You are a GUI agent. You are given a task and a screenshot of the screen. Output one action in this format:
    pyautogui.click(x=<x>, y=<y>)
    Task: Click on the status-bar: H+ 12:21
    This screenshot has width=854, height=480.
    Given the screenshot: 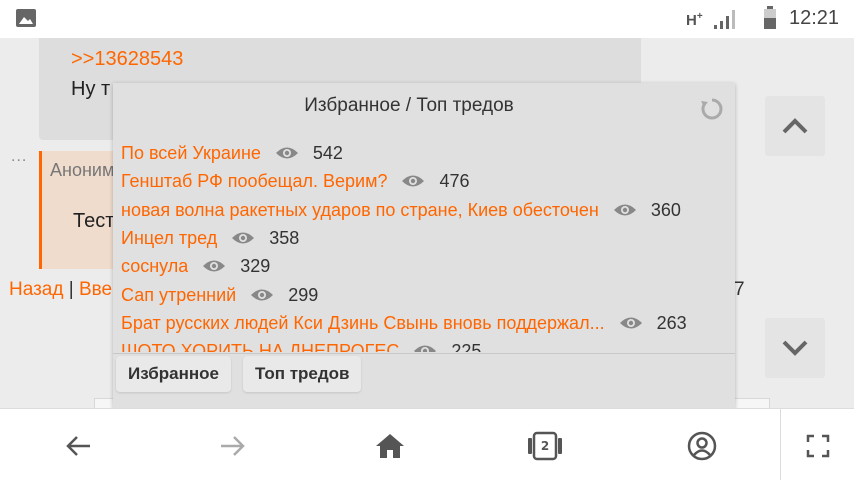 What is the action you would take?
    pyautogui.click(x=427, y=19)
    